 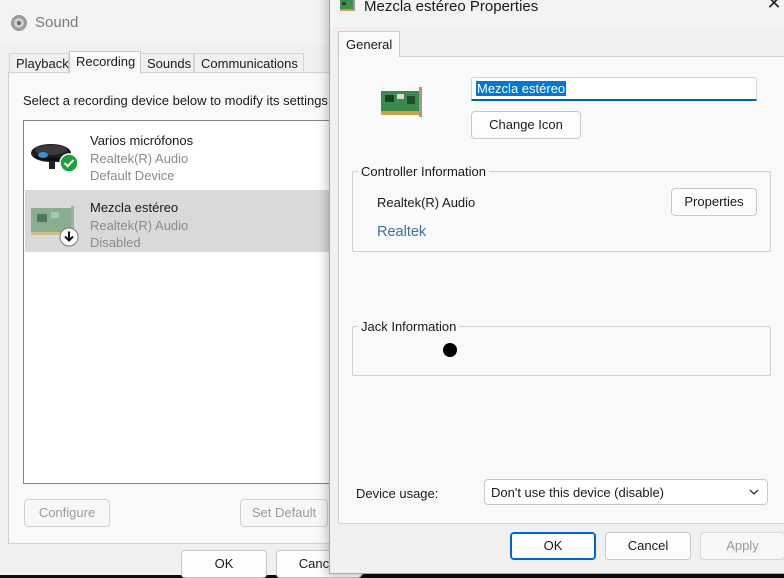 What do you see at coordinates (451, 7) in the screenshot?
I see `properties-window-title: Mezcla estéreo Properties` at bounding box center [451, 7].